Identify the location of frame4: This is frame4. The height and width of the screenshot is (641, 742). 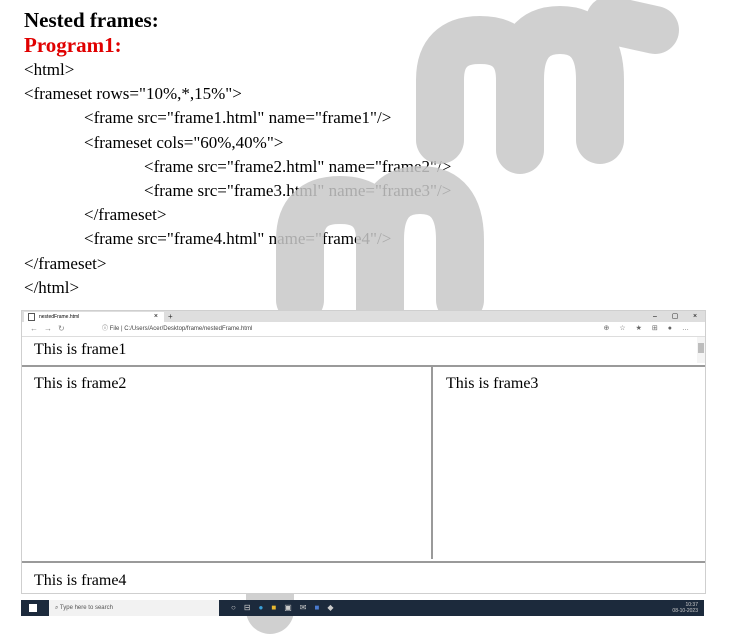
(363, 578).